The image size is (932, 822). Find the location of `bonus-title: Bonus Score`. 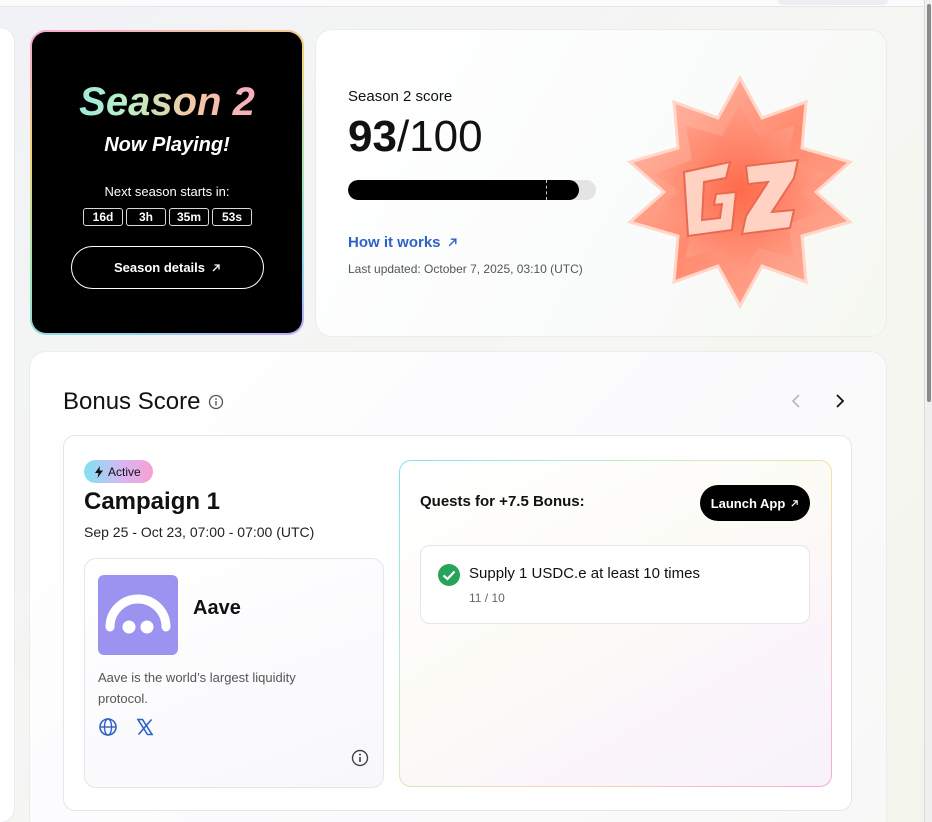

bonus-title: Bonus Score is located at coordinates (143, 402).